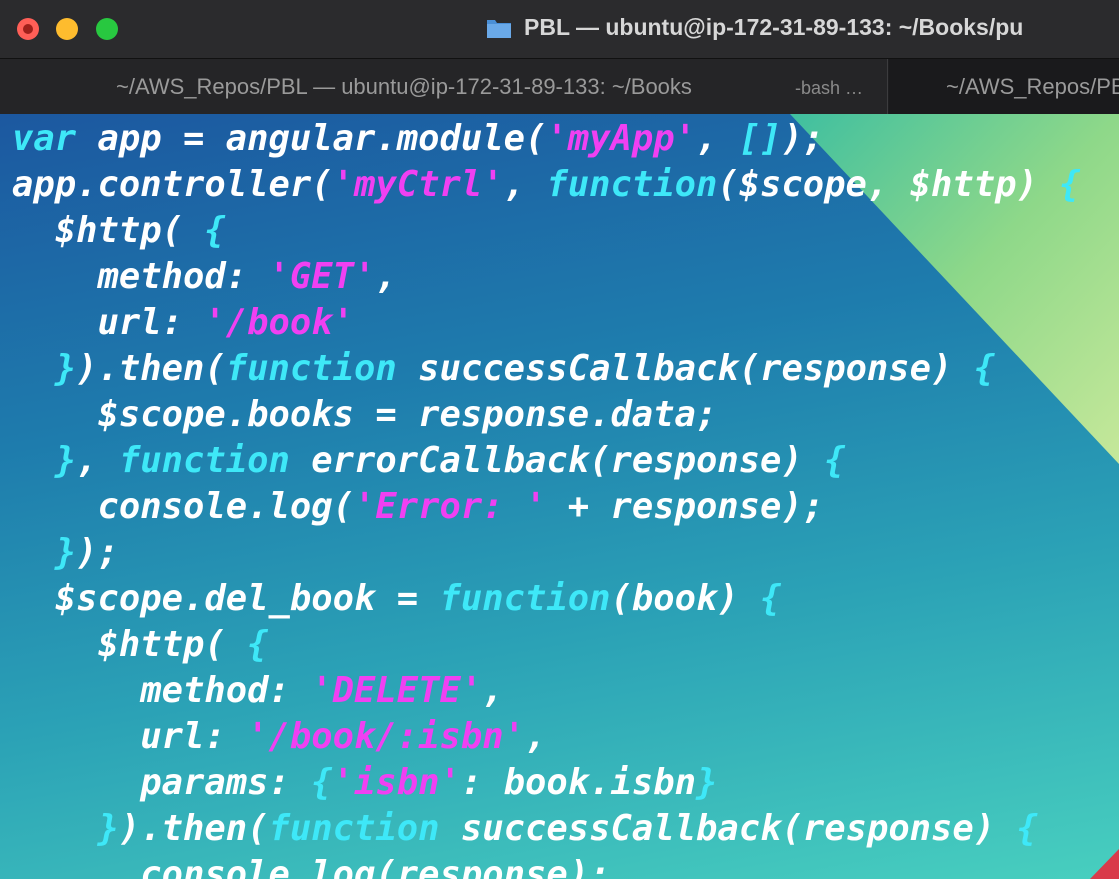 Image resolution: width=1119 pixels, height=879 pixels. I want to click on code-line: url: '/book/:isbn',, so click(546, 737).